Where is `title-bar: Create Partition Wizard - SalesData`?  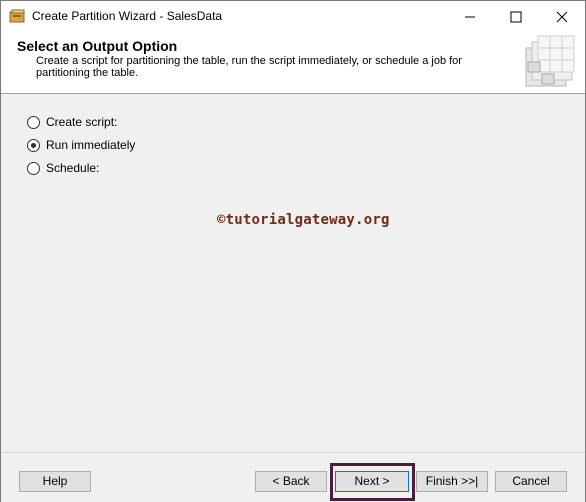 title-bar: Create Partition Wizard - SalesData is located at coordinates (293, 16).